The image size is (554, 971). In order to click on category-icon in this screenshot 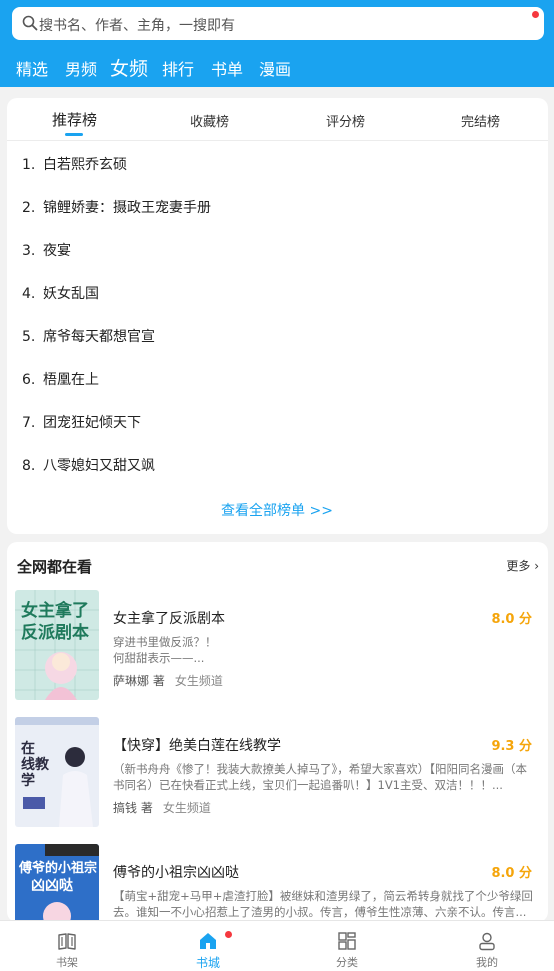, I will do `click(347, 941)`.